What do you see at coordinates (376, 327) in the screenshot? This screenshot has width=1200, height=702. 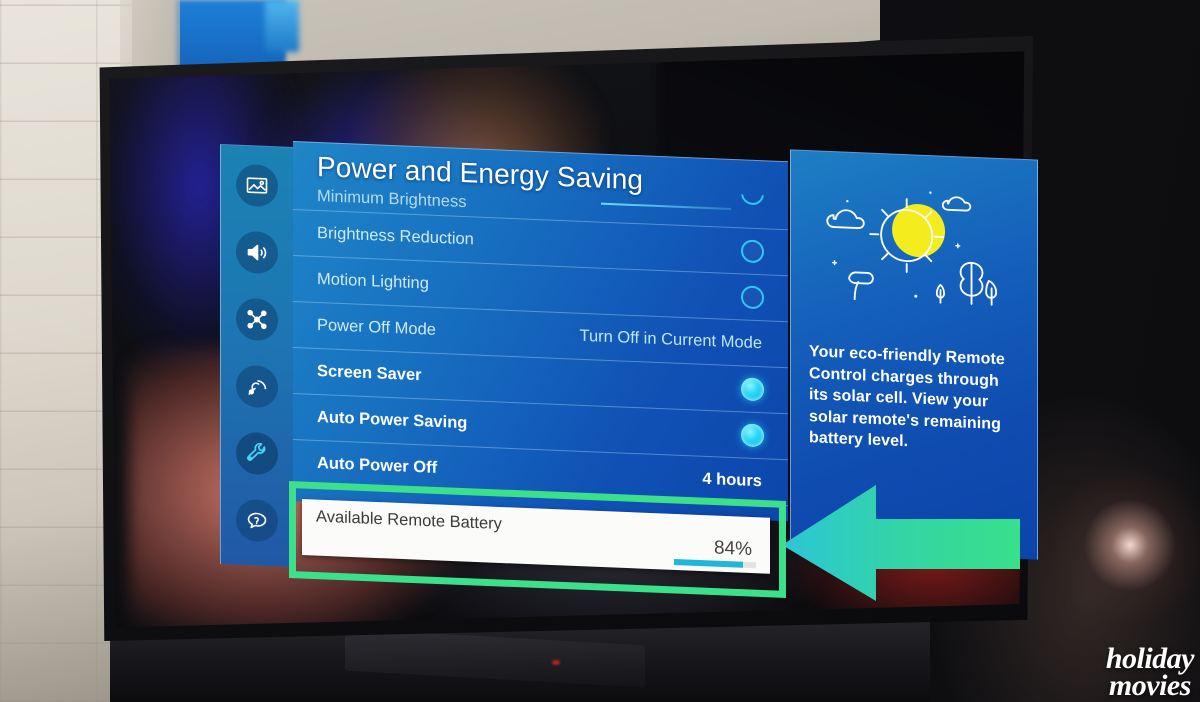 I see `row-label: Power Off Mode` at bounding box center [376, 327].